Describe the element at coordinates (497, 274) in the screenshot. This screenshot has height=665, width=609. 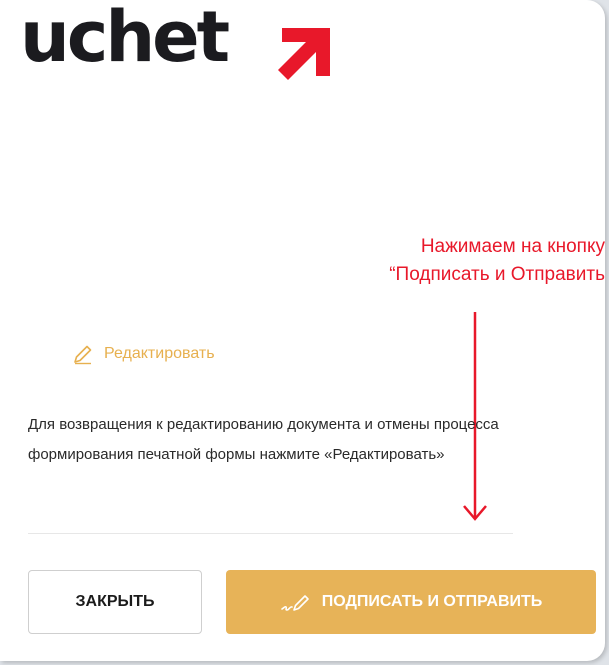
I see `annotation-line-2: “Подписать и Отправить` at that location.